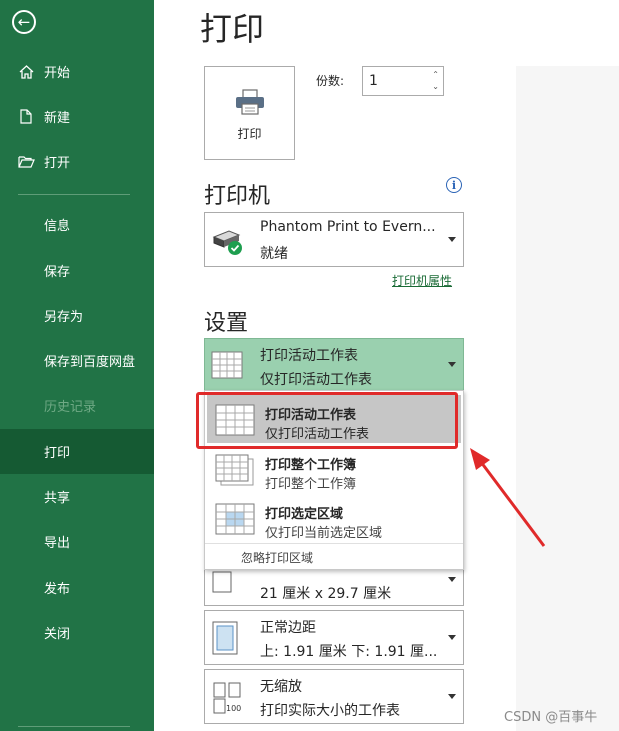 The width and height of the screenshot is (619, 731). Describe the element at coordinates (334, 543) in the screenshot. I see `menu-separator` at that location.